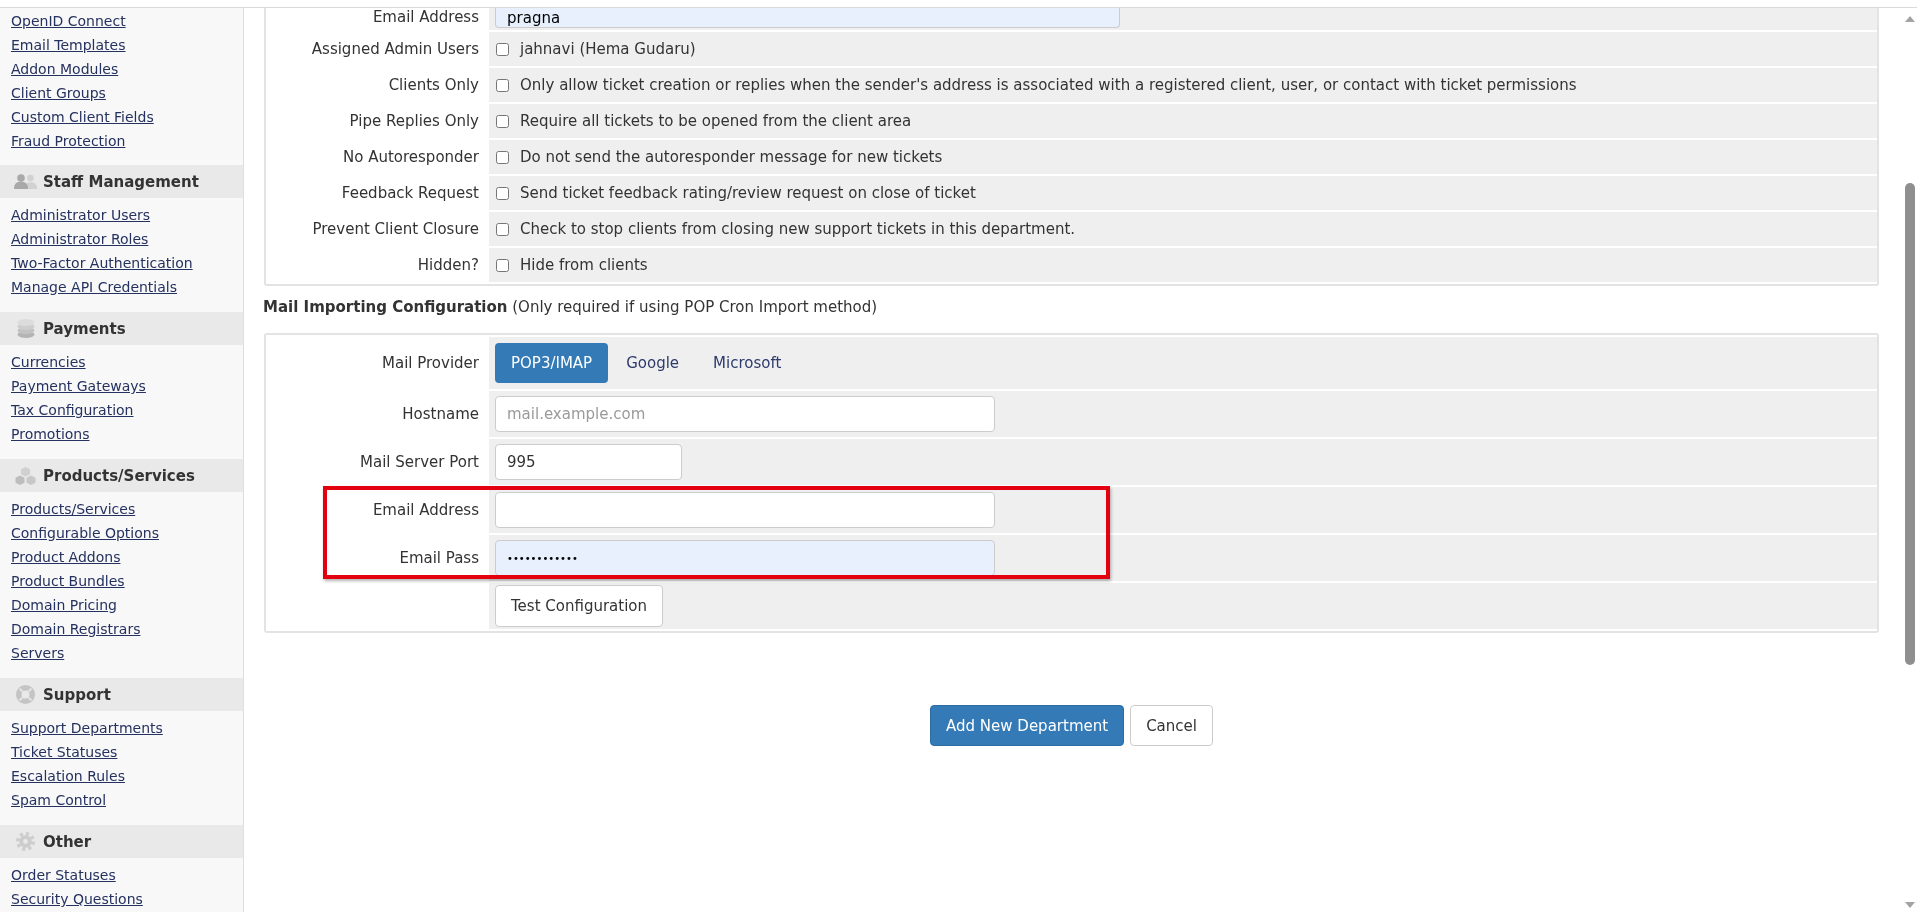 The image size is (1917, 912). Describe the element at coordinates (1171, 725) in the screenshot. I see `cancel-button: Cancel` at that location.